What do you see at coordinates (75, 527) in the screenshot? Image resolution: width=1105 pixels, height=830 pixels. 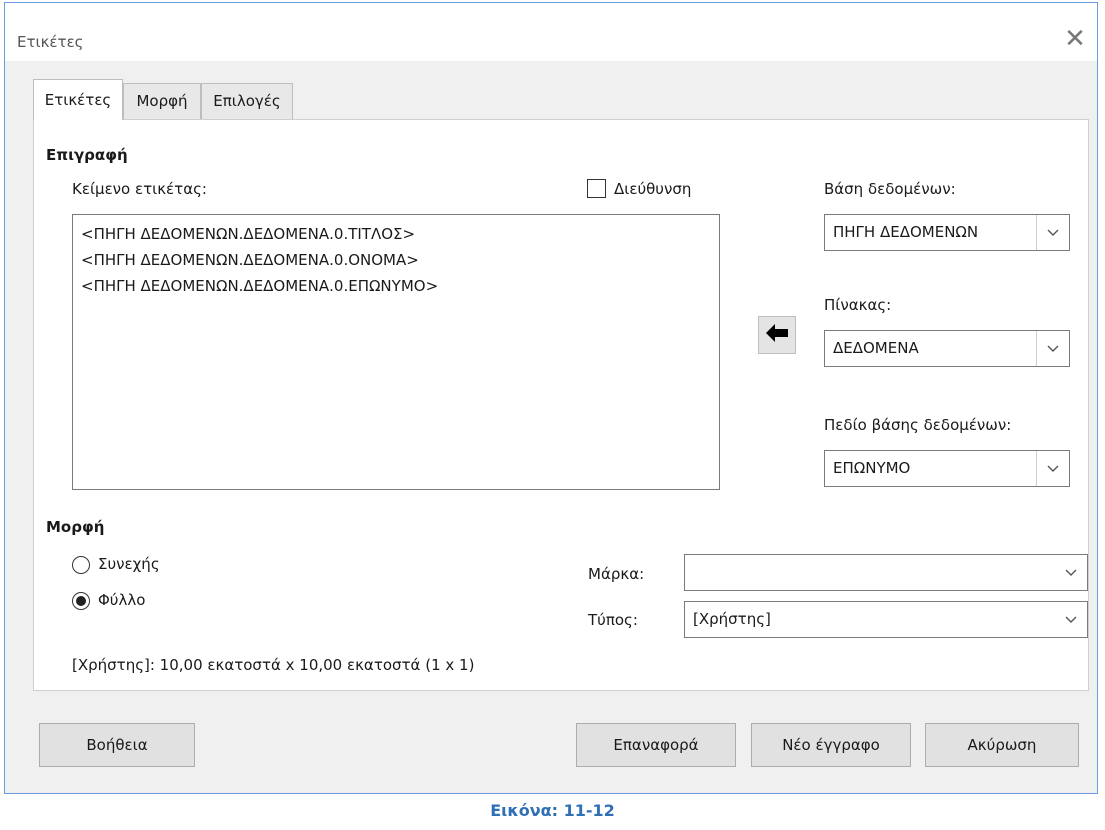 I see `format-heading: Μορφή` at bounding box center [75, 527].